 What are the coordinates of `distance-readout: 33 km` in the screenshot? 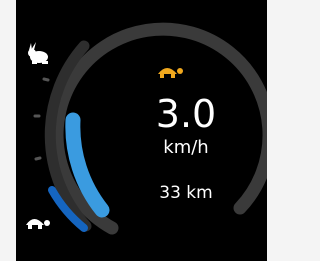 It's located at (186, 193).